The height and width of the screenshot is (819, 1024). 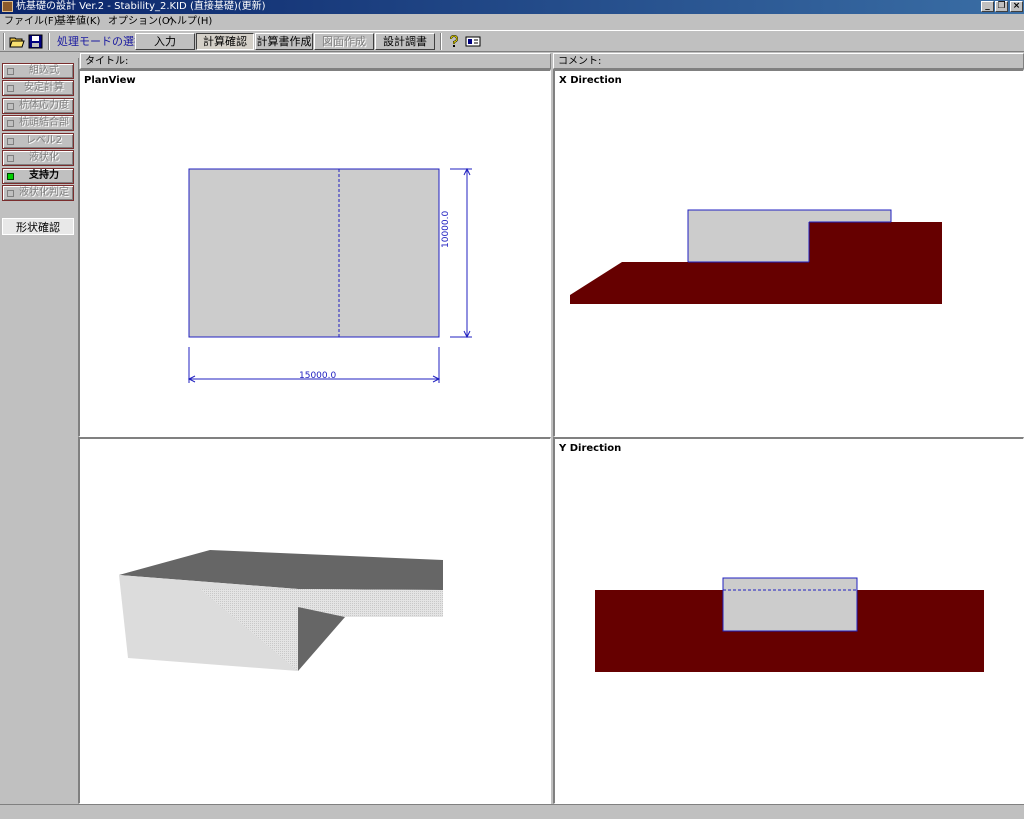 I want to click on footing-notch-face, so click(x=321, y=639).